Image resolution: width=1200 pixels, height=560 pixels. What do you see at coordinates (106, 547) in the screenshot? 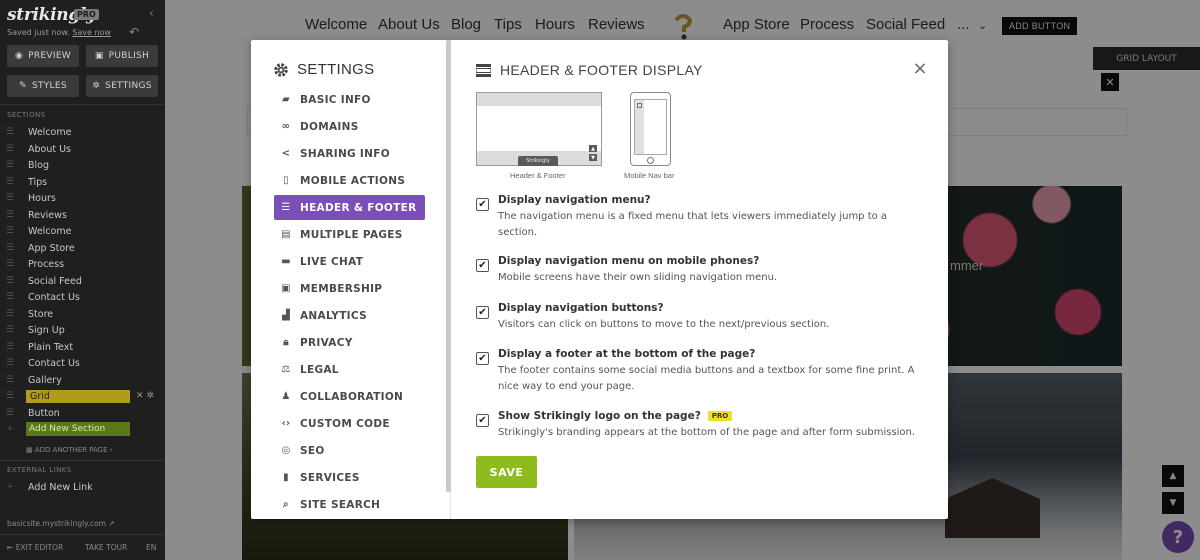
I see `take-tour-button: TAKE TOUR` at bounding box center [106, 547].